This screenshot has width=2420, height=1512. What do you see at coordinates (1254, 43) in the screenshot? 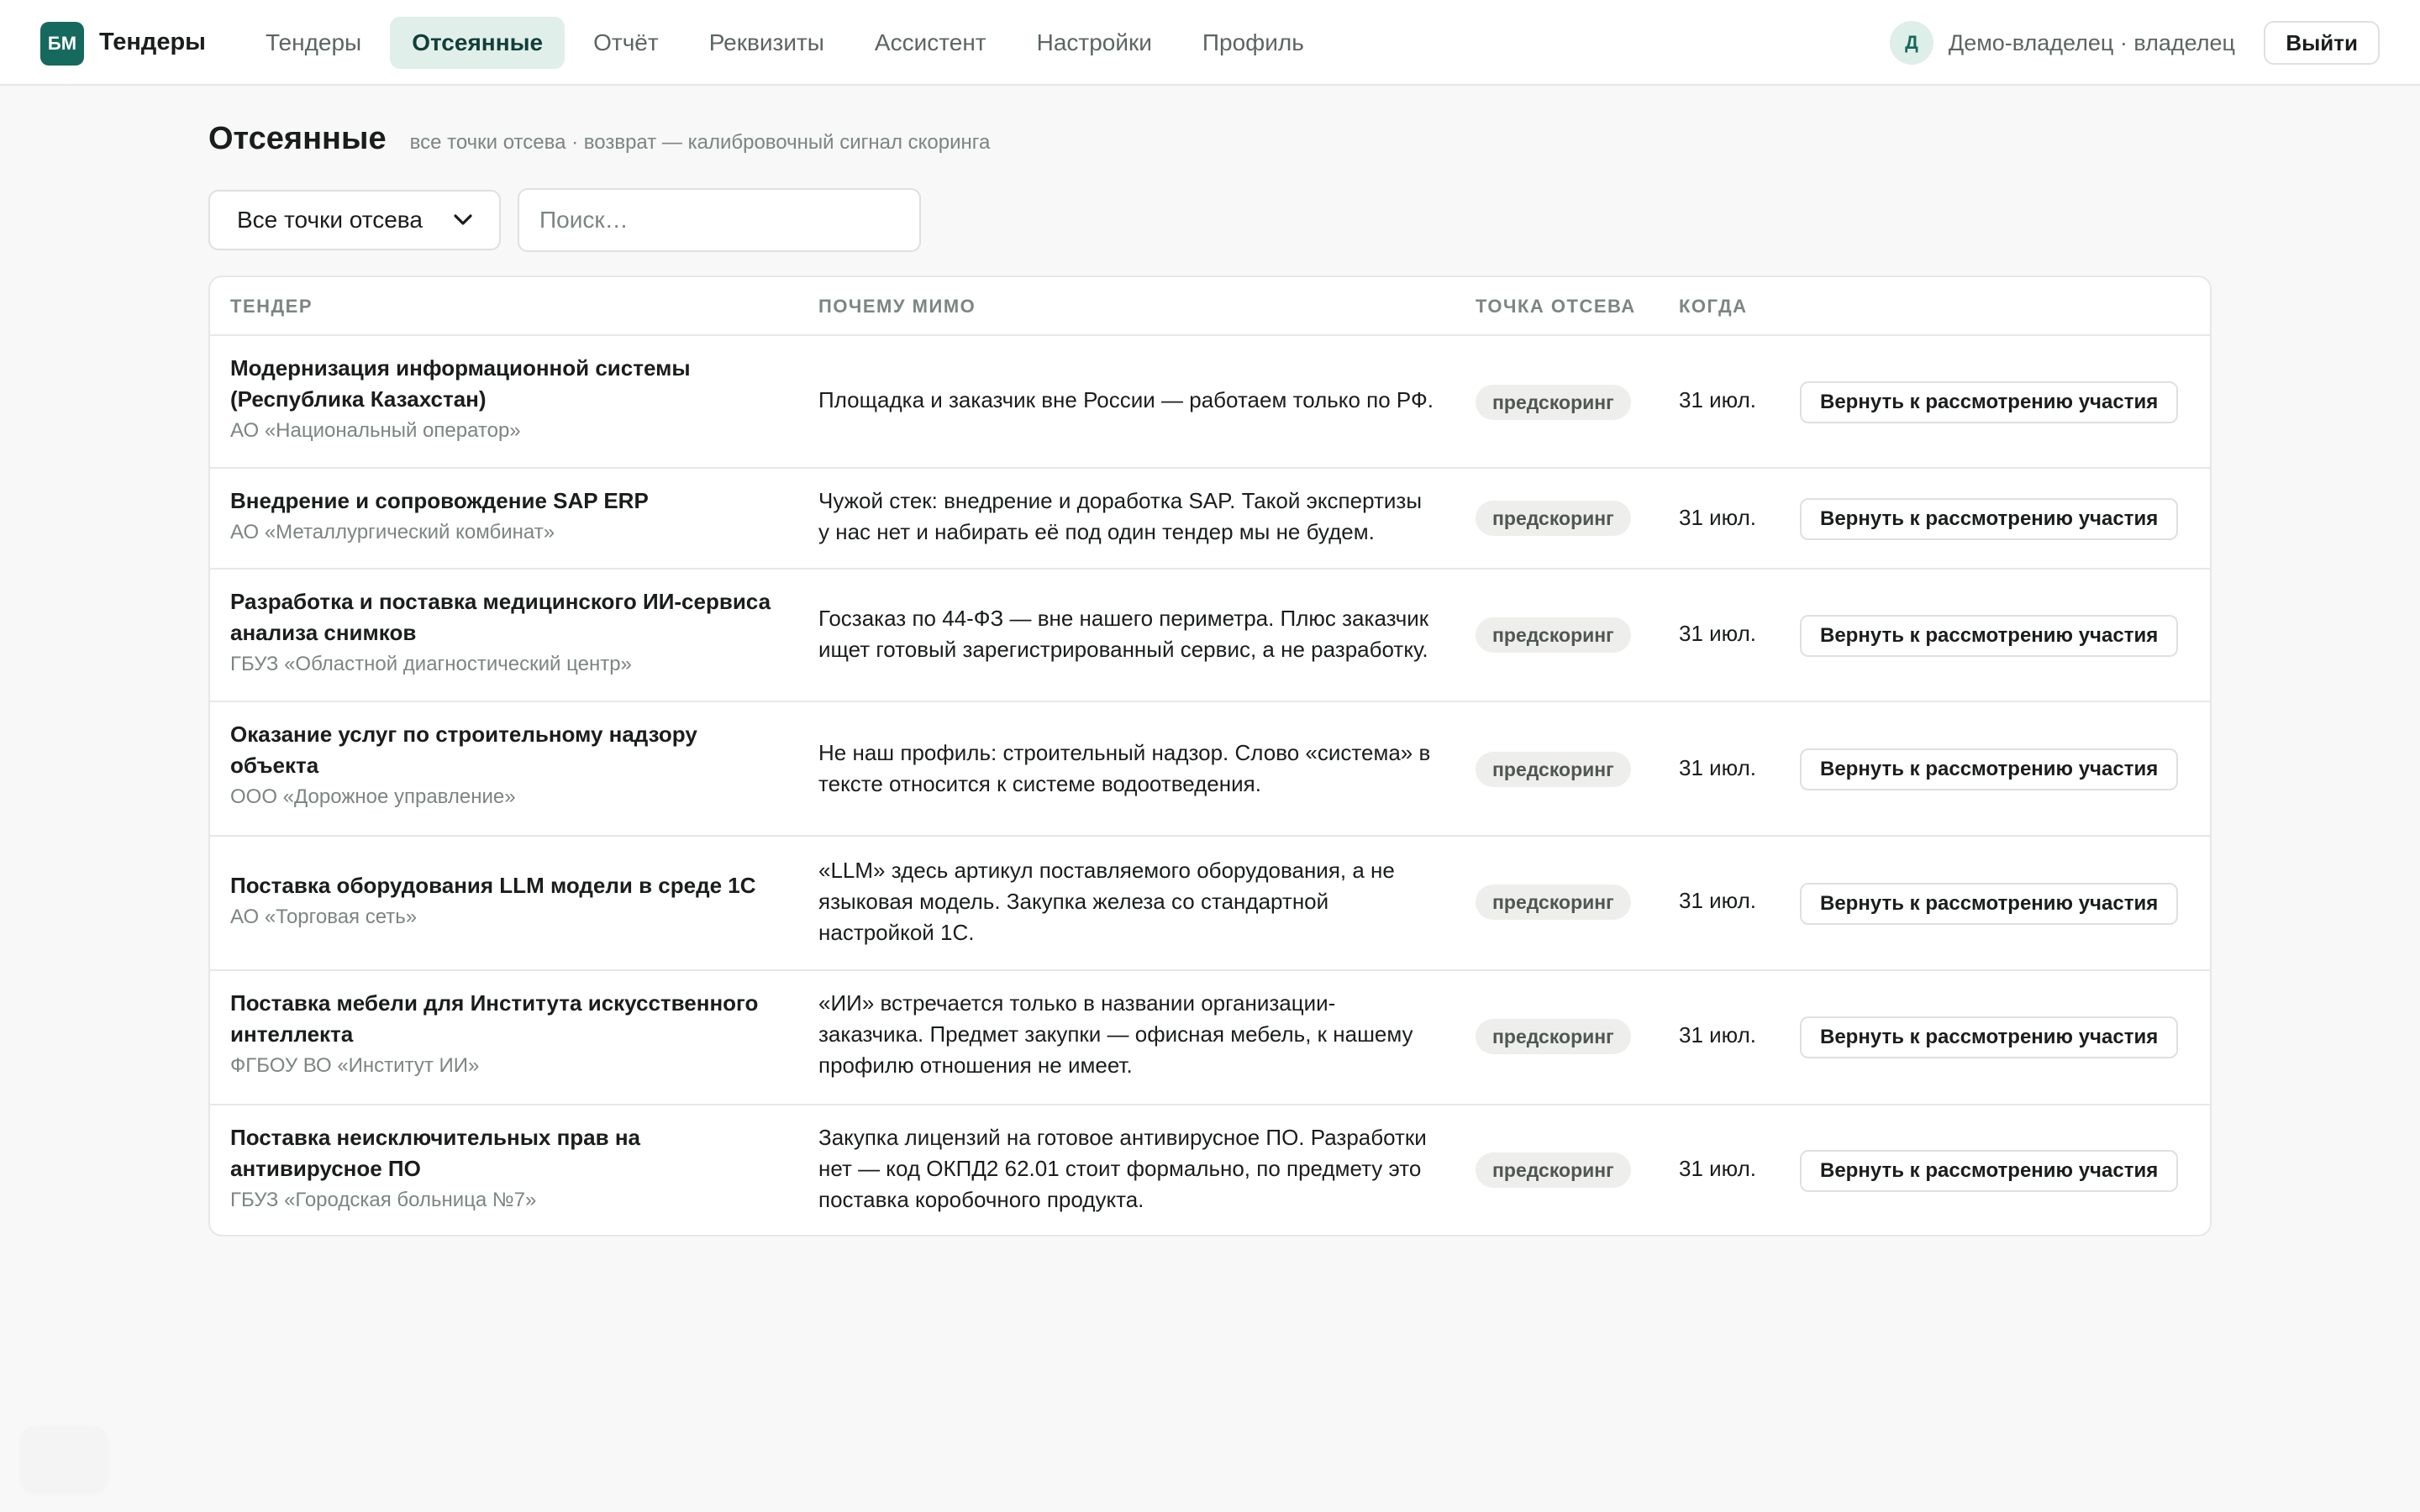
I see `nav-item-profile: Профиль` at bounding box center [1254, 43].